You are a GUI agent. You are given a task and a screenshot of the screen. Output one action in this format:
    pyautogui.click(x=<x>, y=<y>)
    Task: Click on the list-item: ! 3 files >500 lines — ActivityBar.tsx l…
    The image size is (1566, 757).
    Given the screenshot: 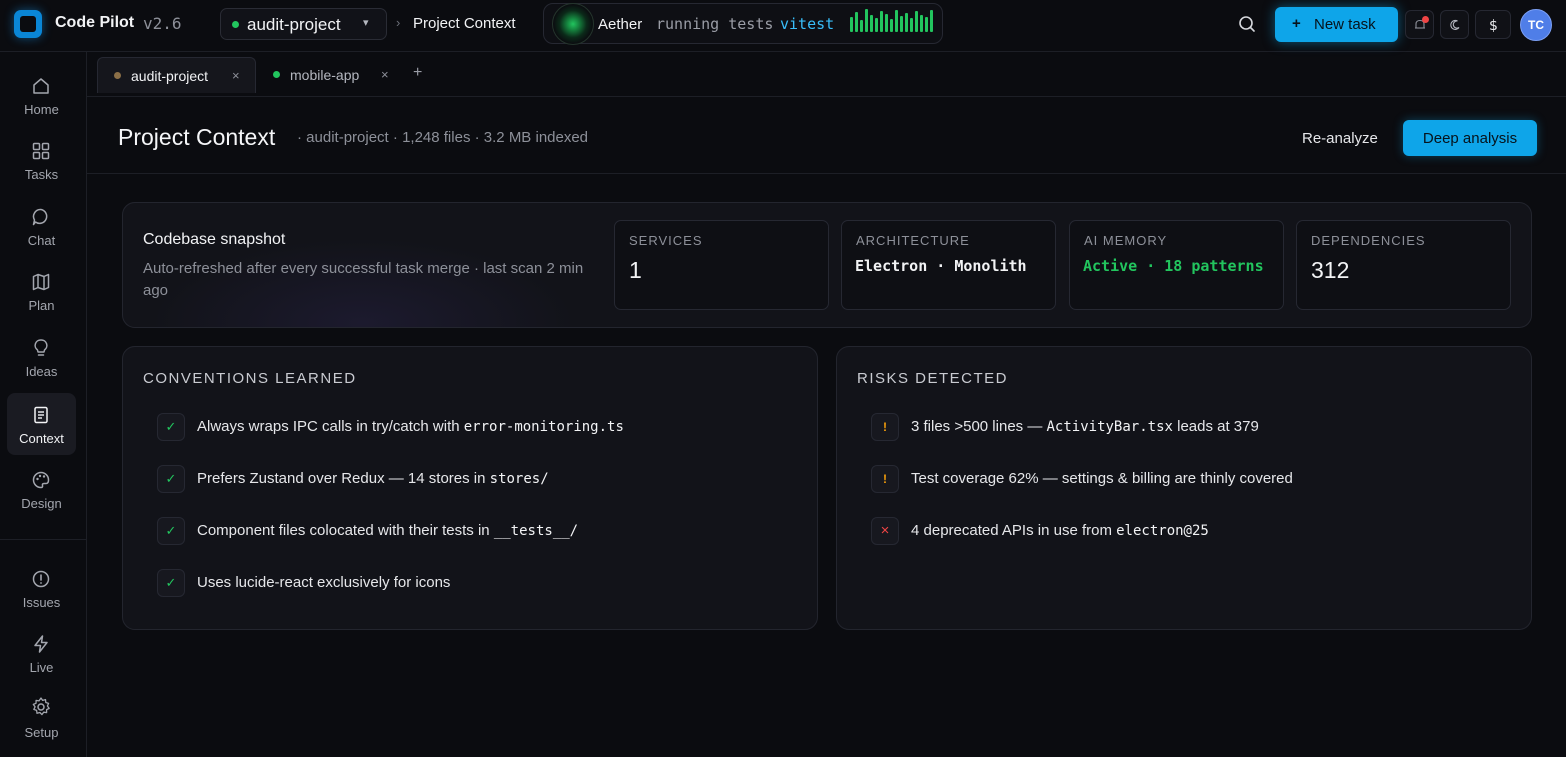 What is the action you would take?
    pyautogui.click(x=1191, y=427)
    